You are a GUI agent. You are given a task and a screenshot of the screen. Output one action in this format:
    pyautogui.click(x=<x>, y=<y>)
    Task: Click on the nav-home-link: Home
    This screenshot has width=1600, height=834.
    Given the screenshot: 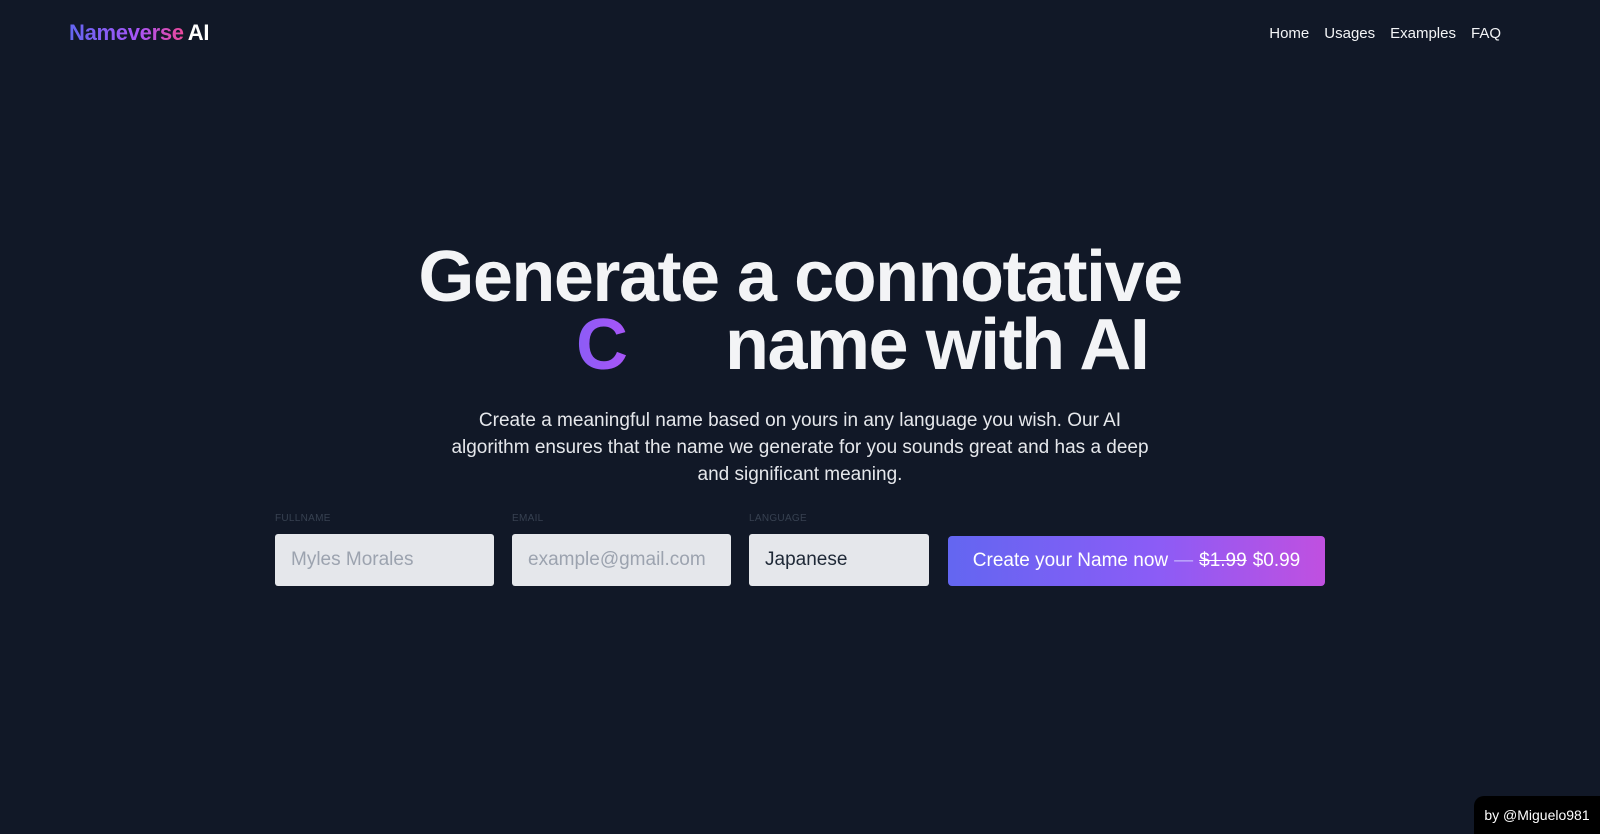 What is the action you would take?
    pyautogui.click(x=1289, y=33)
    